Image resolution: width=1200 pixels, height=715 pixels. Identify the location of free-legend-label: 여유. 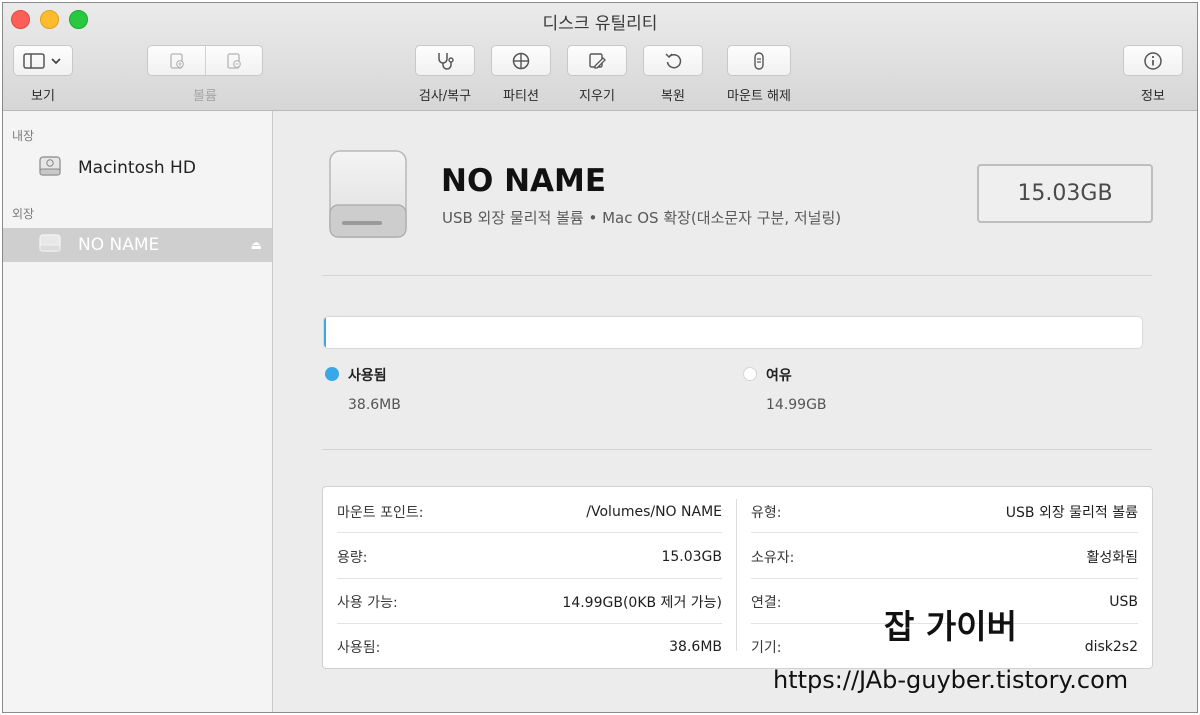
(779, 376).